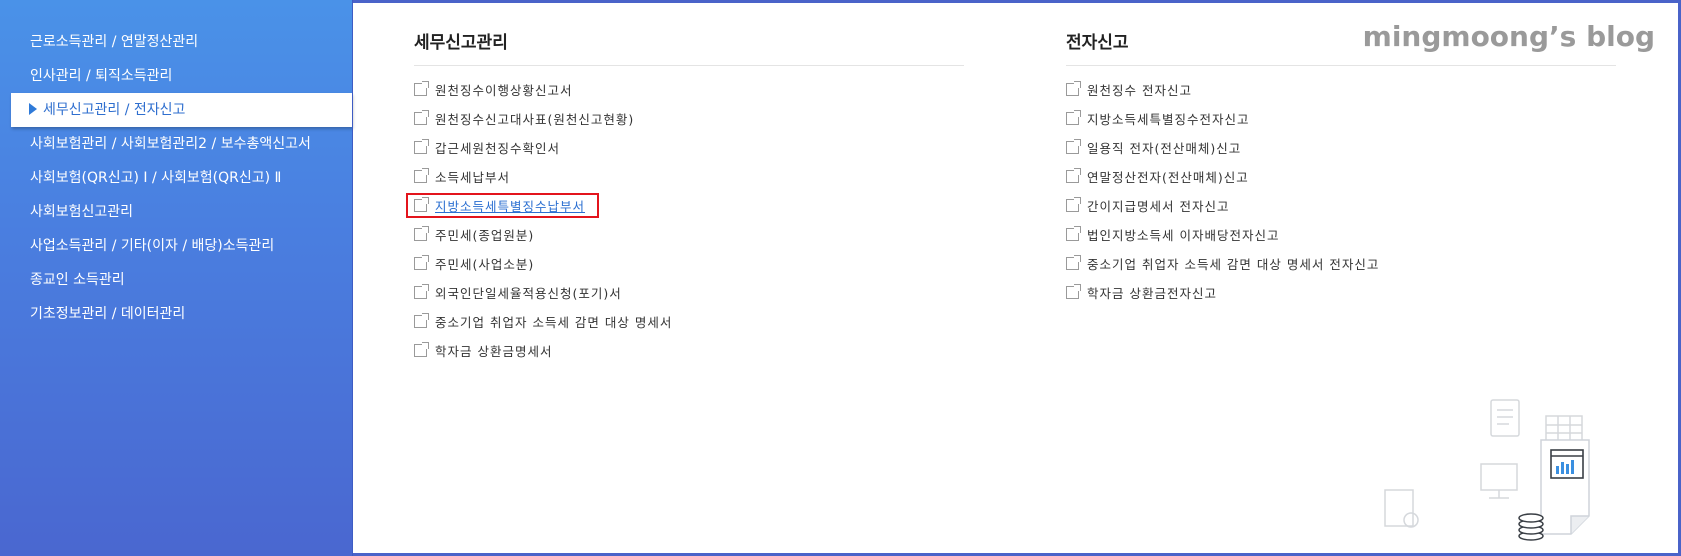 This screenshot has width=1681, height=556. Describe the element at coordinates (528, 293) in the screenshot. I see `menu-link-label: 외국인단일세율적용신청(포기)서` at that location.